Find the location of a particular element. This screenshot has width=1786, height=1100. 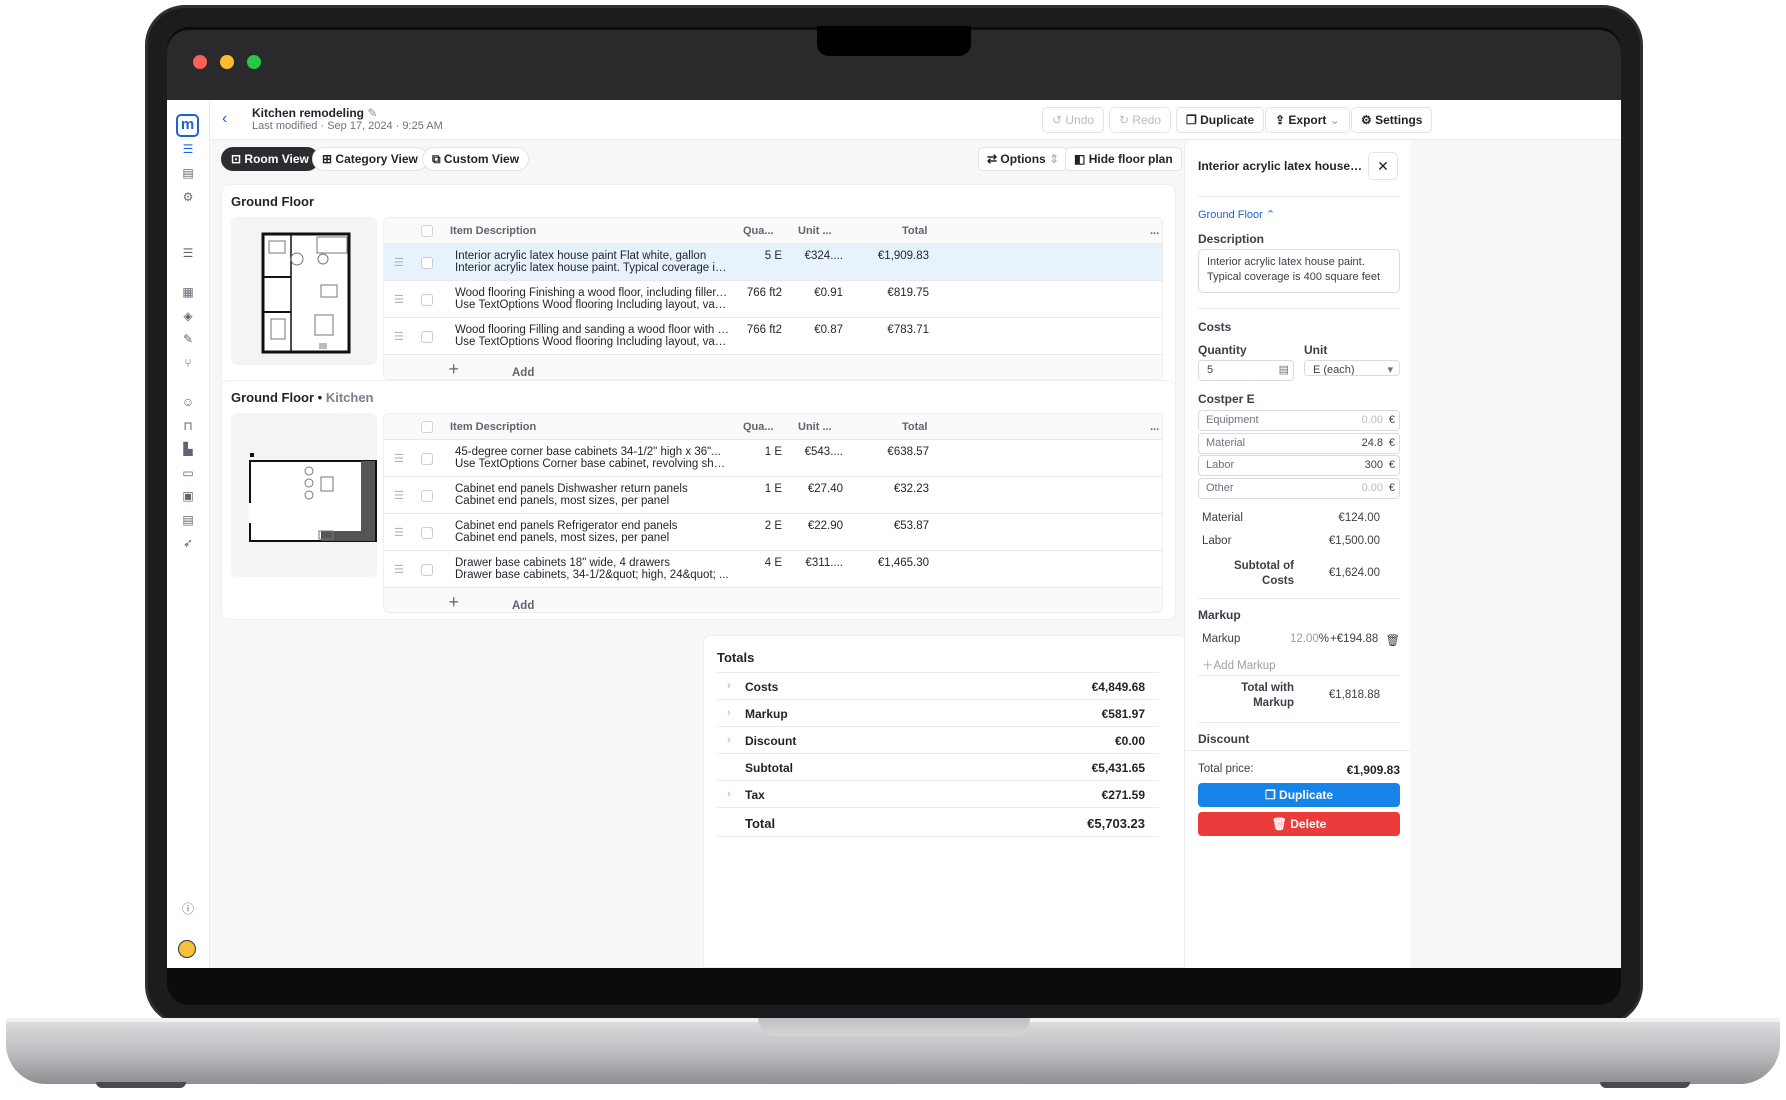

panel-breadcrumb: Ground Floor ⌃ is located at coordinates (1236, 214).